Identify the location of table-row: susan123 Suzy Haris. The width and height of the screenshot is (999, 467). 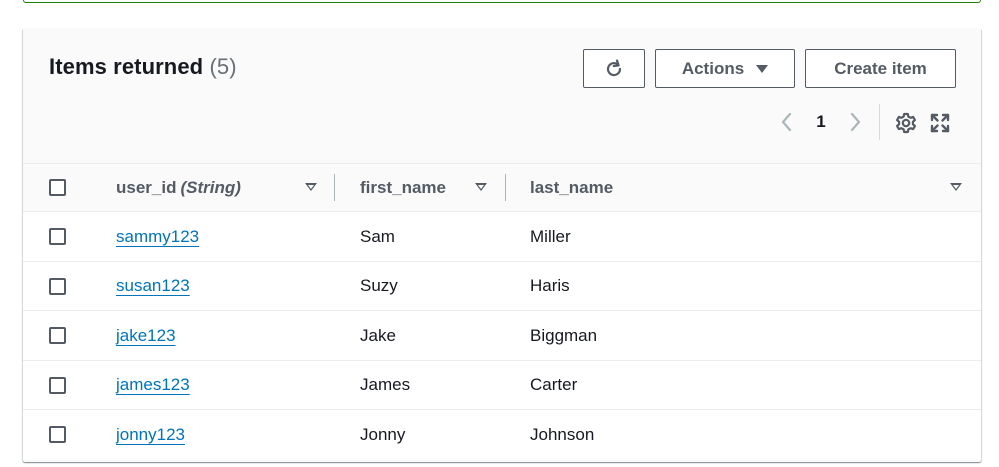
(502, 286).